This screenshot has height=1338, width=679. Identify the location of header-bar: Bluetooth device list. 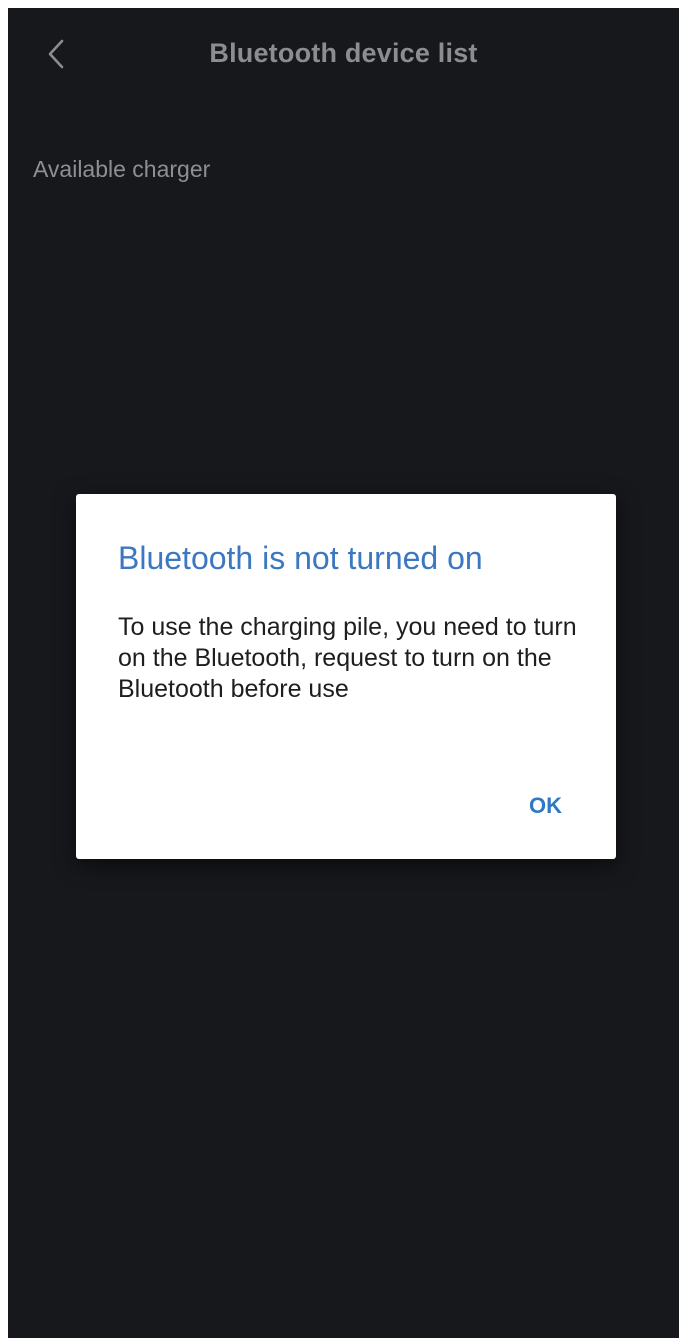
(343, 54).